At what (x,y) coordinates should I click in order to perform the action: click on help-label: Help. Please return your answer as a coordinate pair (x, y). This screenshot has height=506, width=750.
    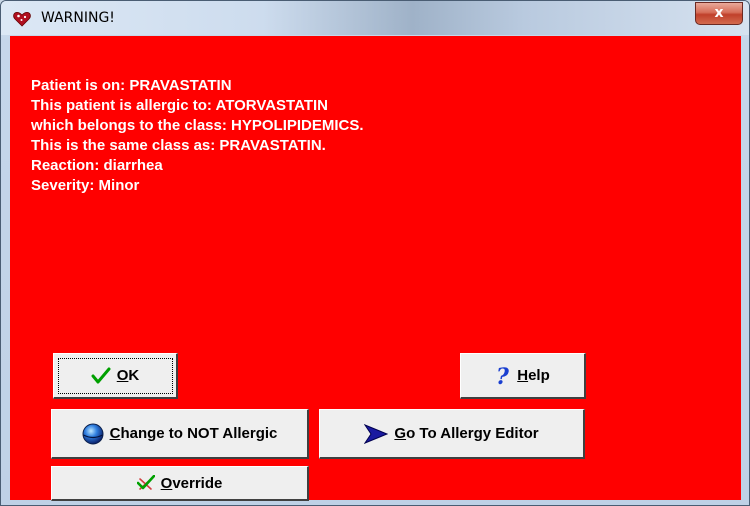
    Looking at the image, I should click on (533, 375).